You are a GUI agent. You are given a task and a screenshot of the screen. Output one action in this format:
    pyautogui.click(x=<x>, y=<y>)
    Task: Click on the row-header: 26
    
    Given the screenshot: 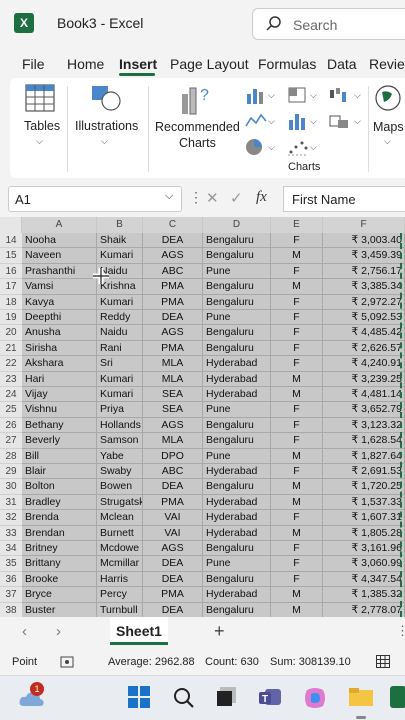 What is the action you would take?
    pyautogui.click(x=11, y=425)
    